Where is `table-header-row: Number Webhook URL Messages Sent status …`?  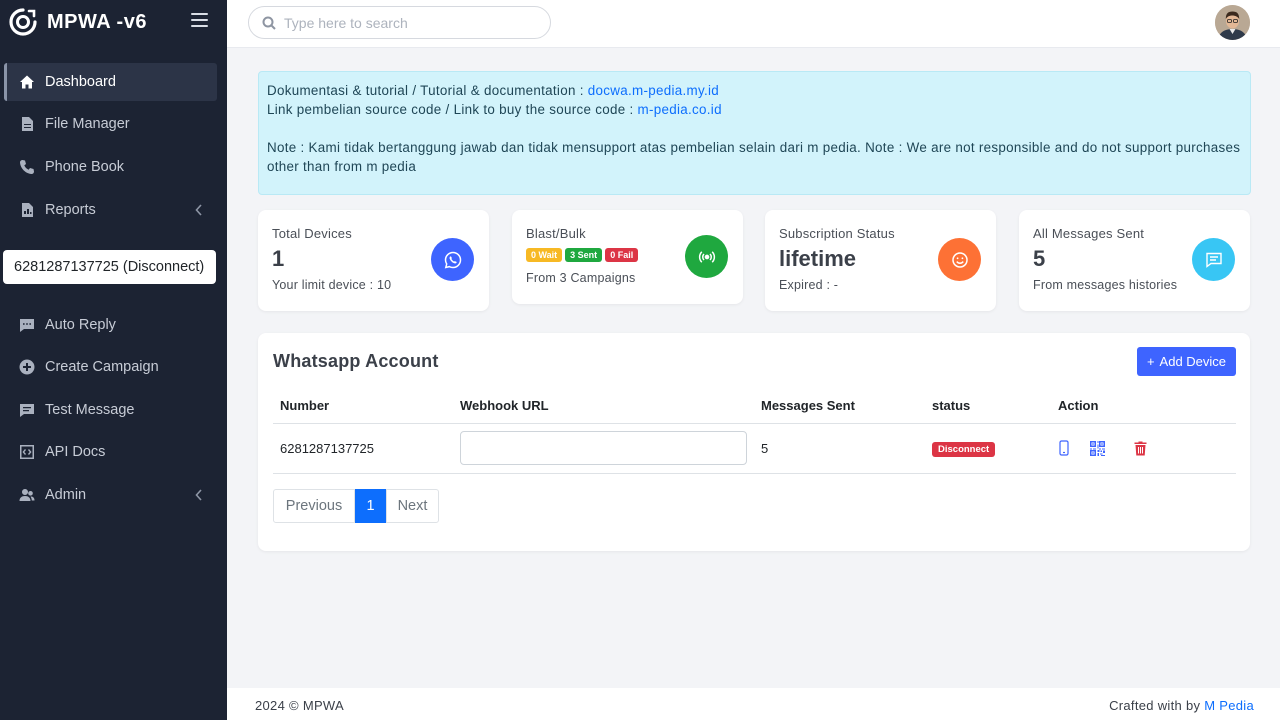
table-header-row: Number Webhook URL Messages Sent status … is located at coordinates (754, 406).